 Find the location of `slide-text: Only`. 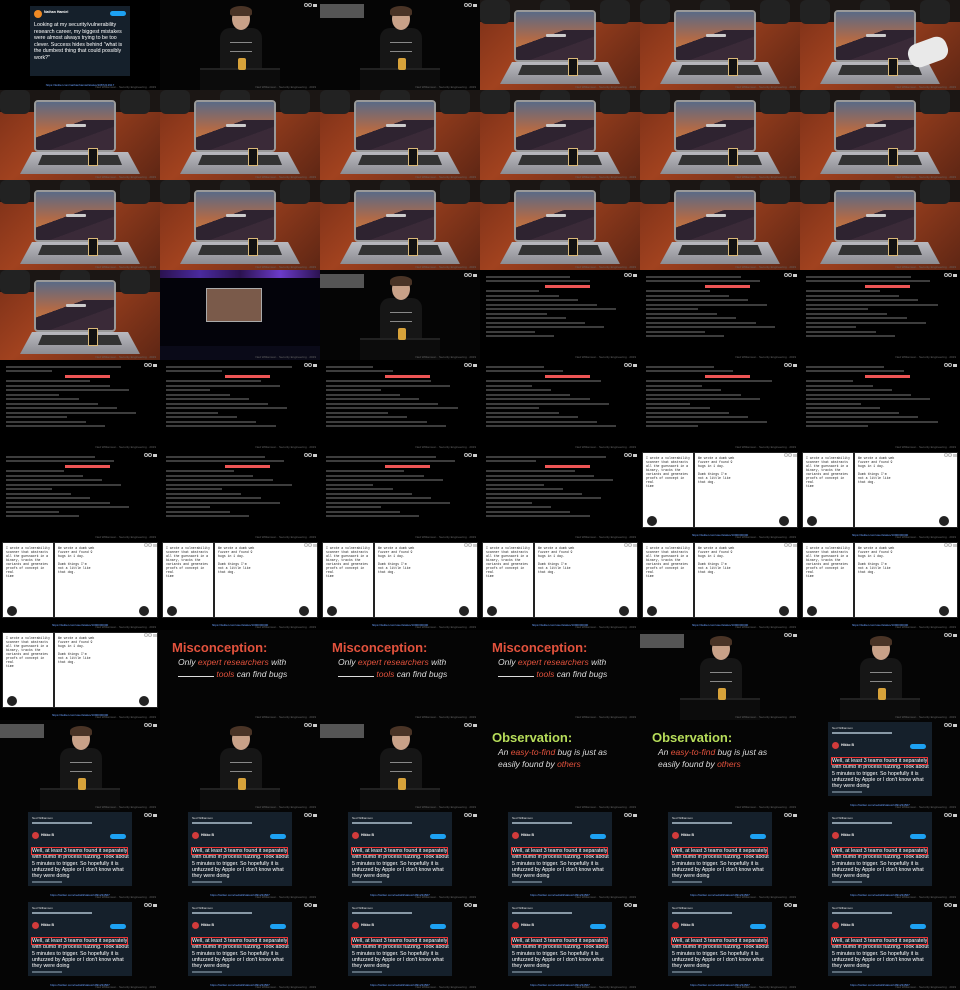

slide-text: Only is located at coordinates (188, 662).